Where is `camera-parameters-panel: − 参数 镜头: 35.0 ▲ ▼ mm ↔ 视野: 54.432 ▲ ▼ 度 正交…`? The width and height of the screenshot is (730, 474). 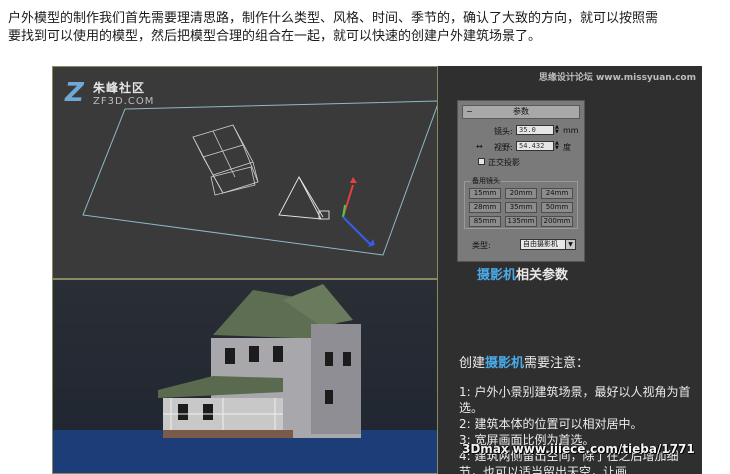 camera-parameters-panel: − 参数 镜头: 35.0 ▲ ▼ mm ↔ 视野: 54.432 ▲ ▼ 度 正交… is located at coordinates (521, 181).